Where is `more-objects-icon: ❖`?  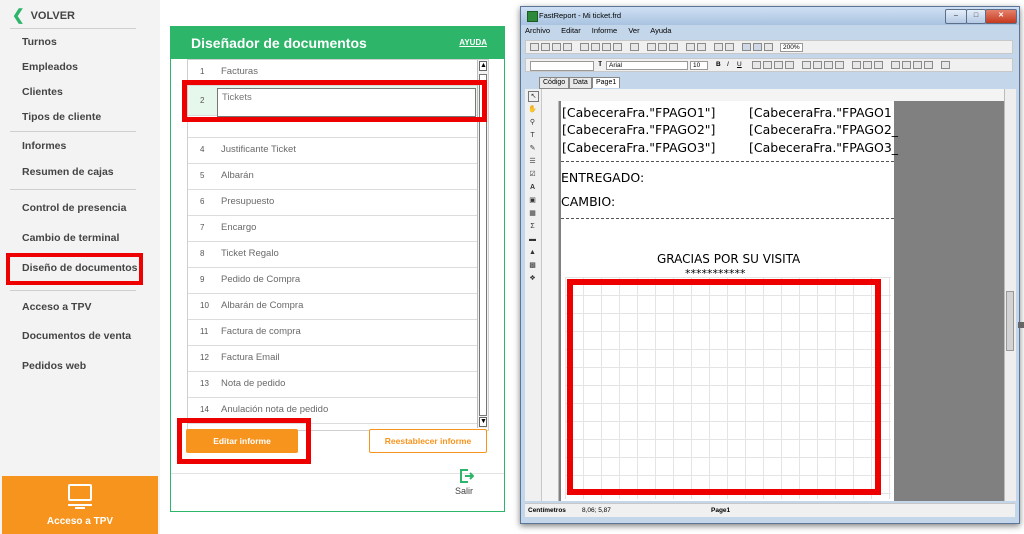 more-objects-icon: ❖ is located at coordinates (532, 278).